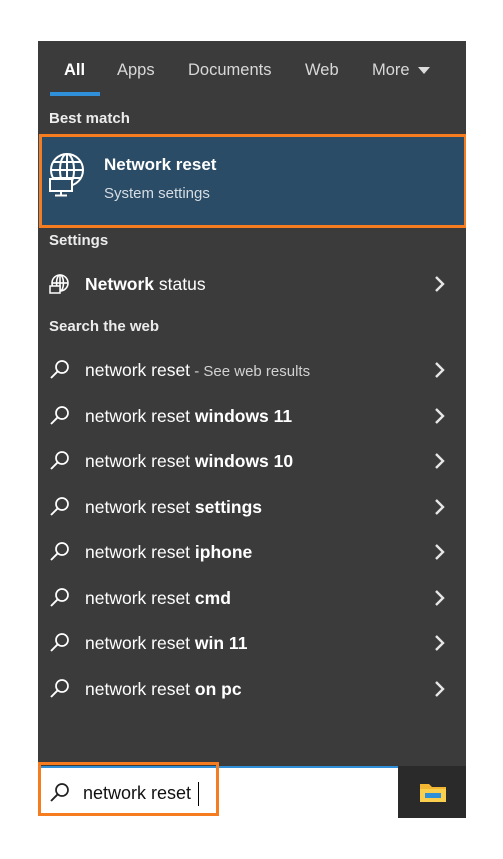  Describe the element at coordinates (198, 794) in the screenshot. I see `text-cursor` at that location.